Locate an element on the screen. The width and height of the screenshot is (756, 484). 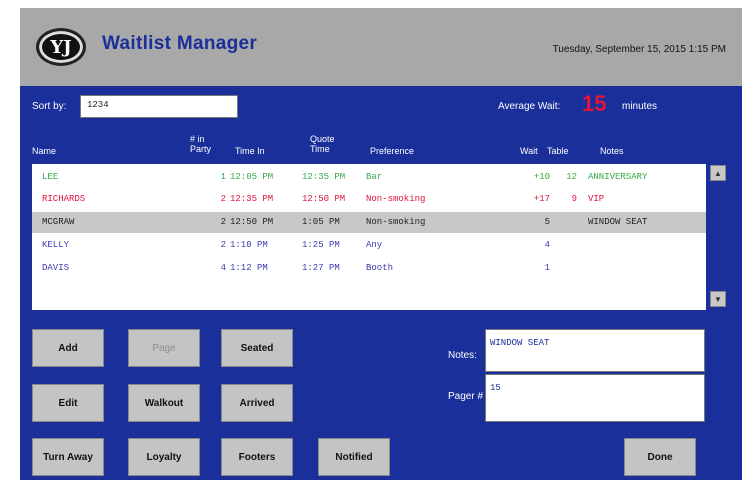
cell-name: DAVIS is located at coordinates (56, 268).